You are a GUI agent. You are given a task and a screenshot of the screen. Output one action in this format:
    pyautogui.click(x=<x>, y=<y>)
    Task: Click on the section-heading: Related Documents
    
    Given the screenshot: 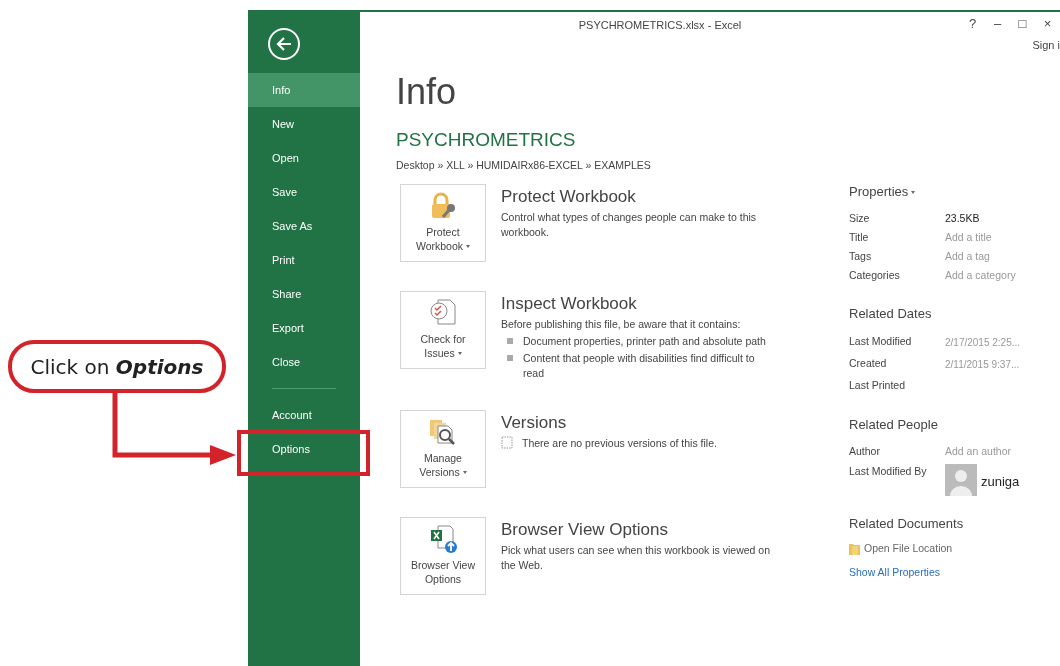 What is the action you would take?
    pyautogui.click(x=907, y=523)
    